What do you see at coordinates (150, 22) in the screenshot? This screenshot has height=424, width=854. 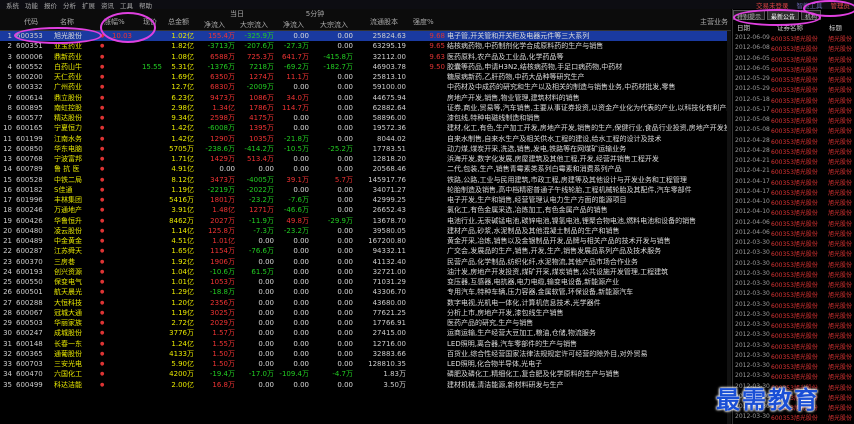 I see `header-price: 现价` at bounding box center [150, 22].